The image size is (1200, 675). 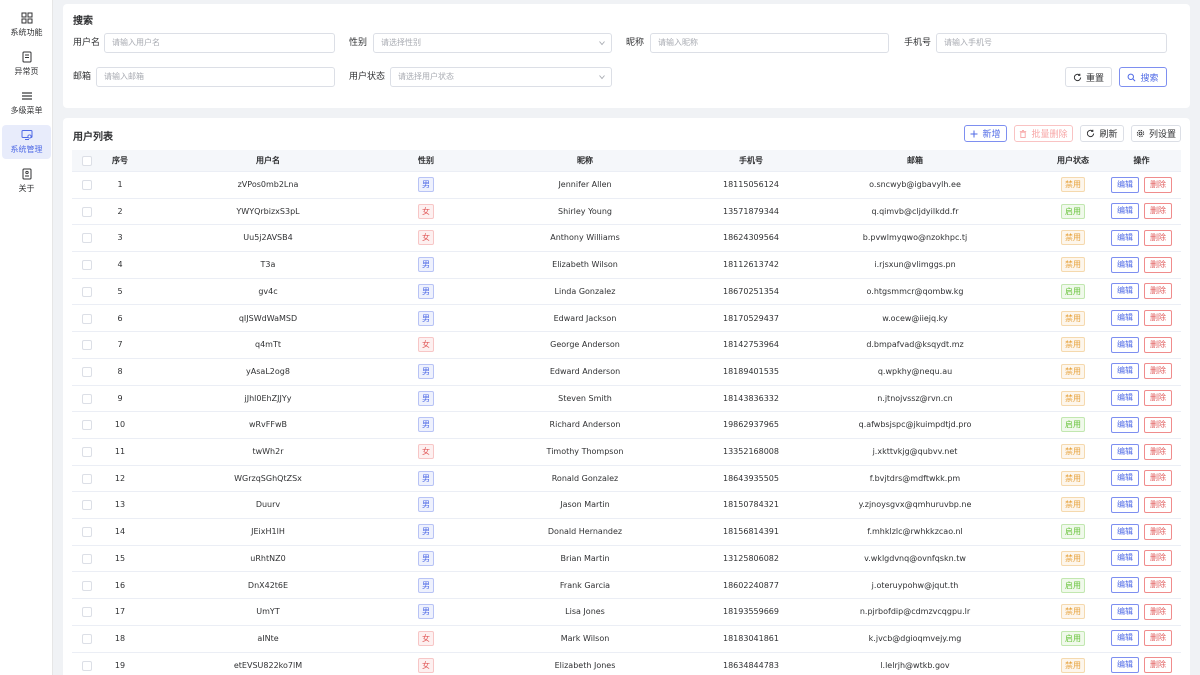 What do you see at coordinates (985, 133) in the screenshot?
I see `add-user-button: 新增` at bounding box center [985, 133].